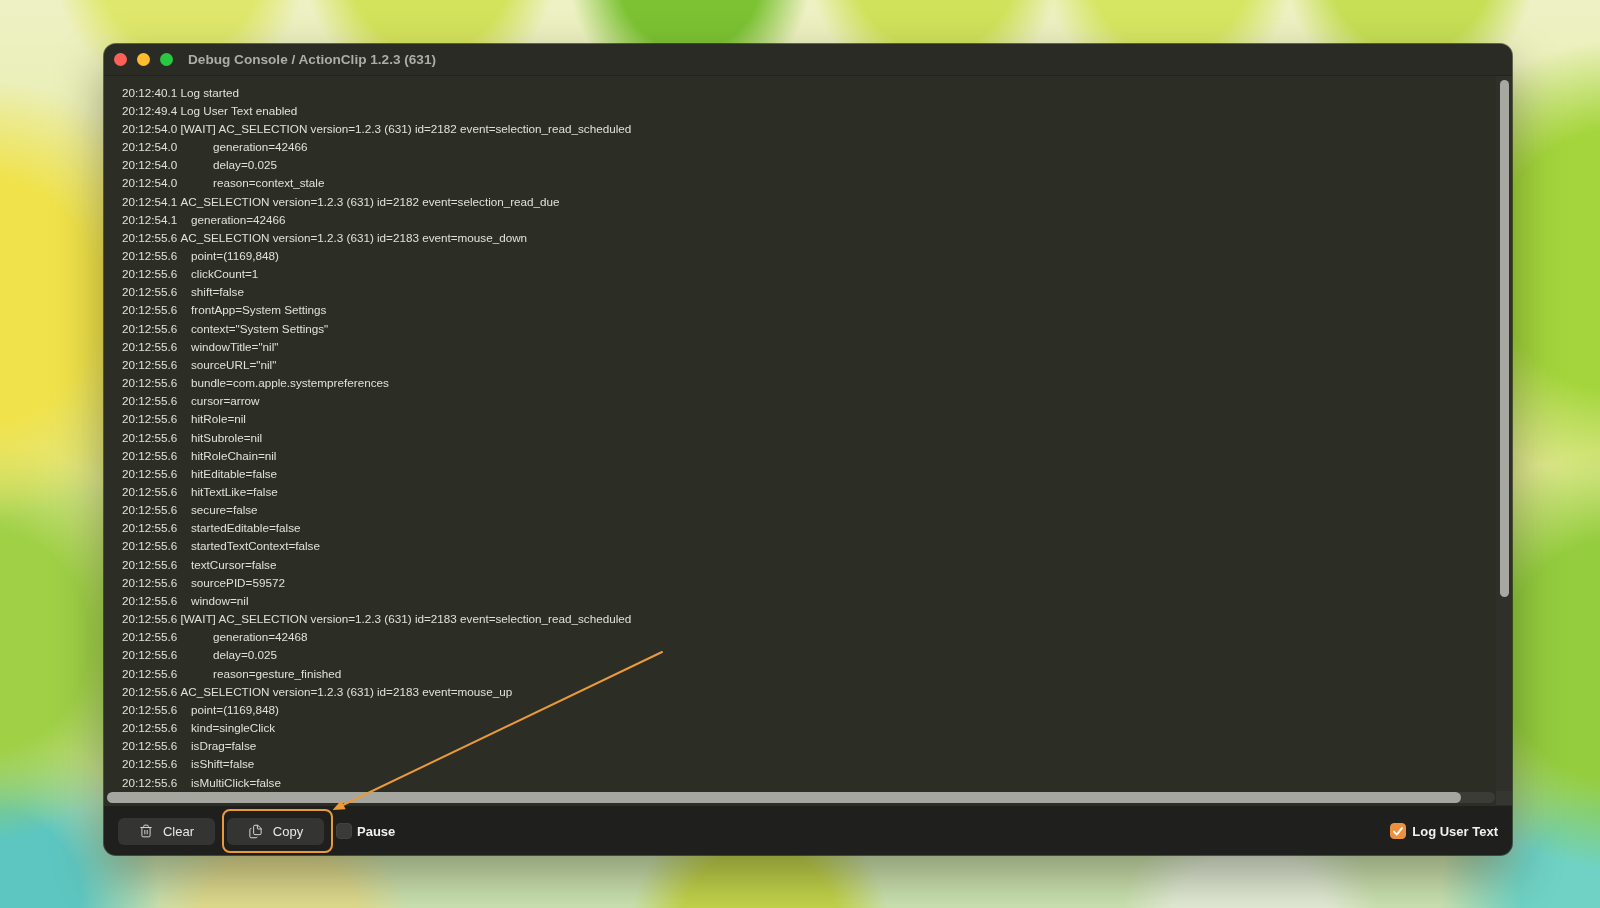  I want to click on log-message: hitSubrole=nil, so click(227, 437).